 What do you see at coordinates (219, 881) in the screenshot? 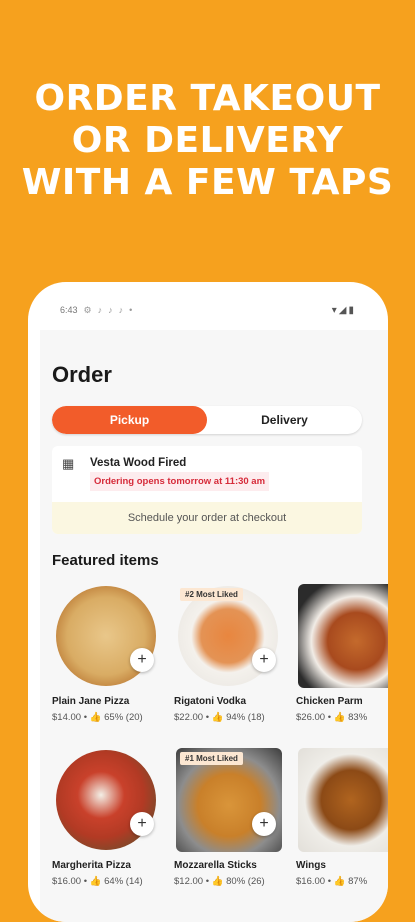
I see `item-price-rating: $12.00 • 👍 80% (26)` at bounding box center [219, 881].